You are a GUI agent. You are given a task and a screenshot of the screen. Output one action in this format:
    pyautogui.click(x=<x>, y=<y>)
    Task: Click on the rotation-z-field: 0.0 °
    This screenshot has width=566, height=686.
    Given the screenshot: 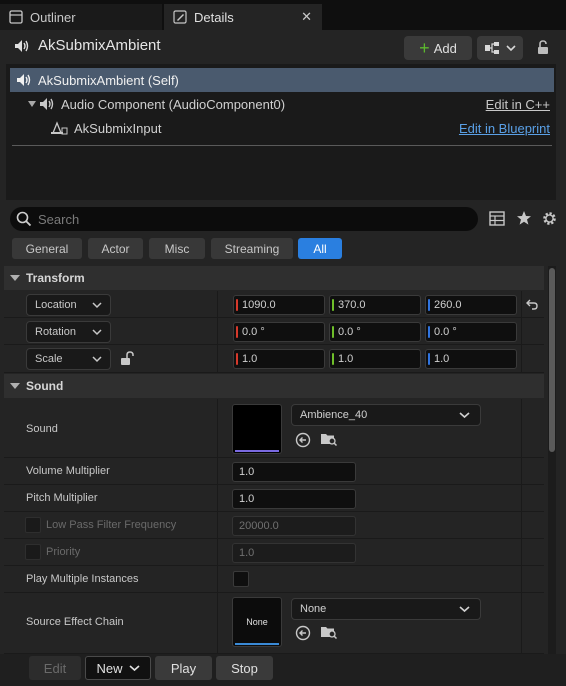 What is the action you would take?
    pyautogui.click(x=471, y=332)
    